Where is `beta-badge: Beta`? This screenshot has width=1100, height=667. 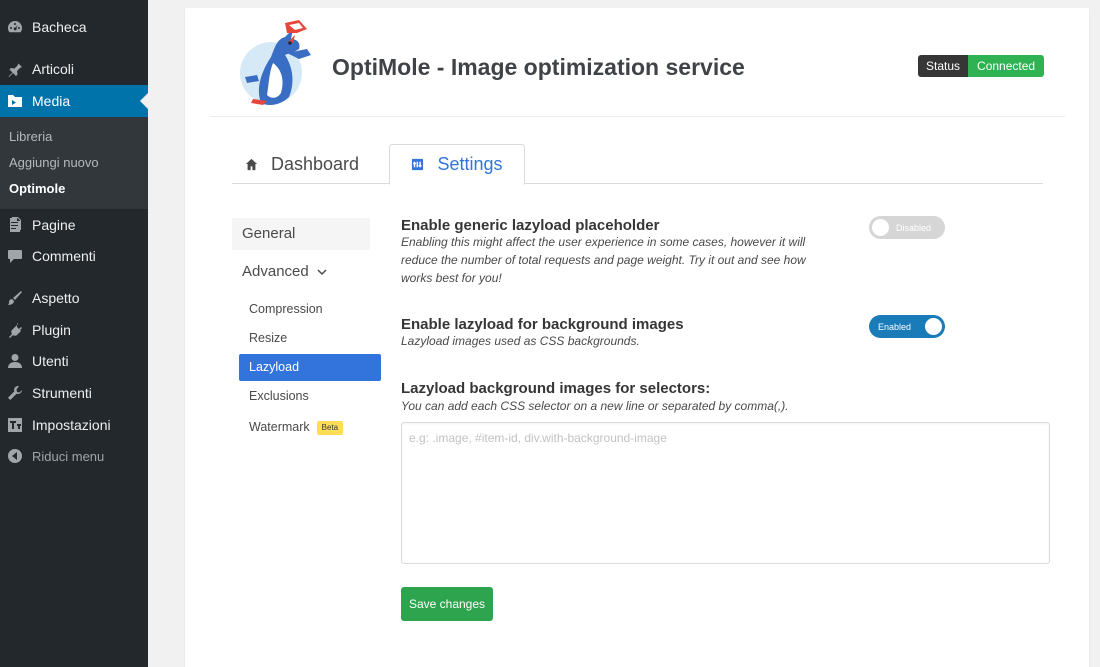
beta-badge: Beta is located at coordinates (330, 428).